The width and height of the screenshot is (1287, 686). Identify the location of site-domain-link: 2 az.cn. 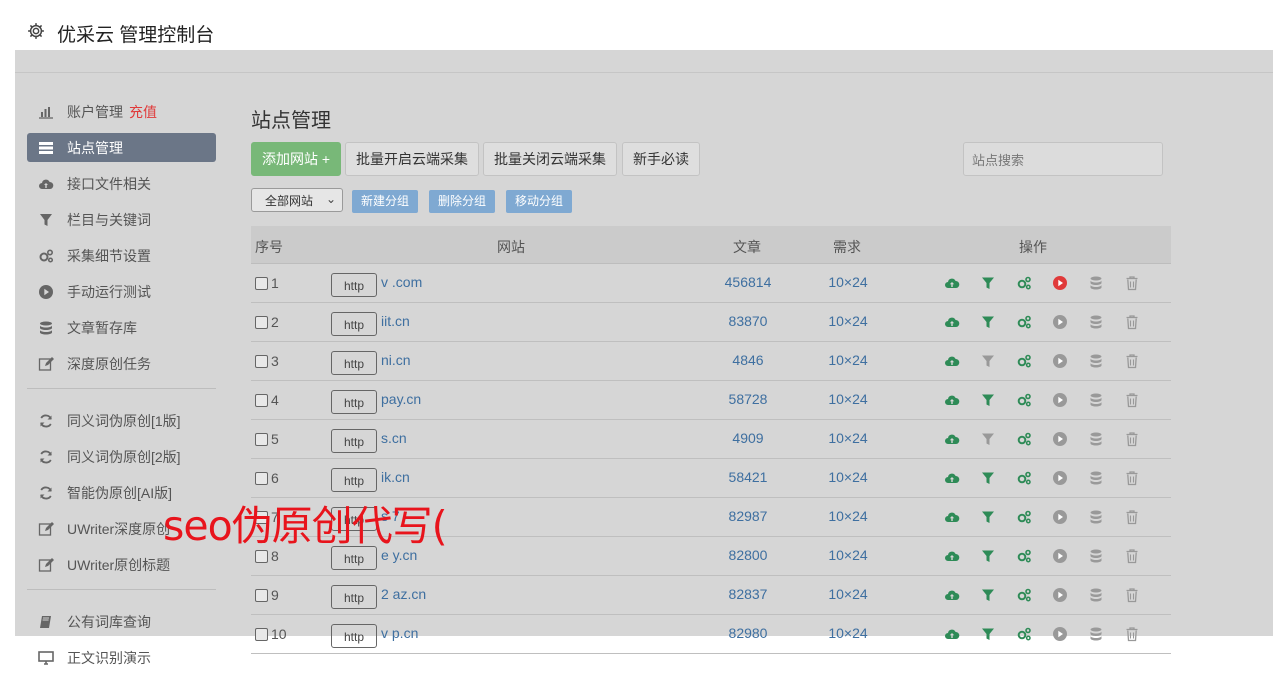
(403, 594).